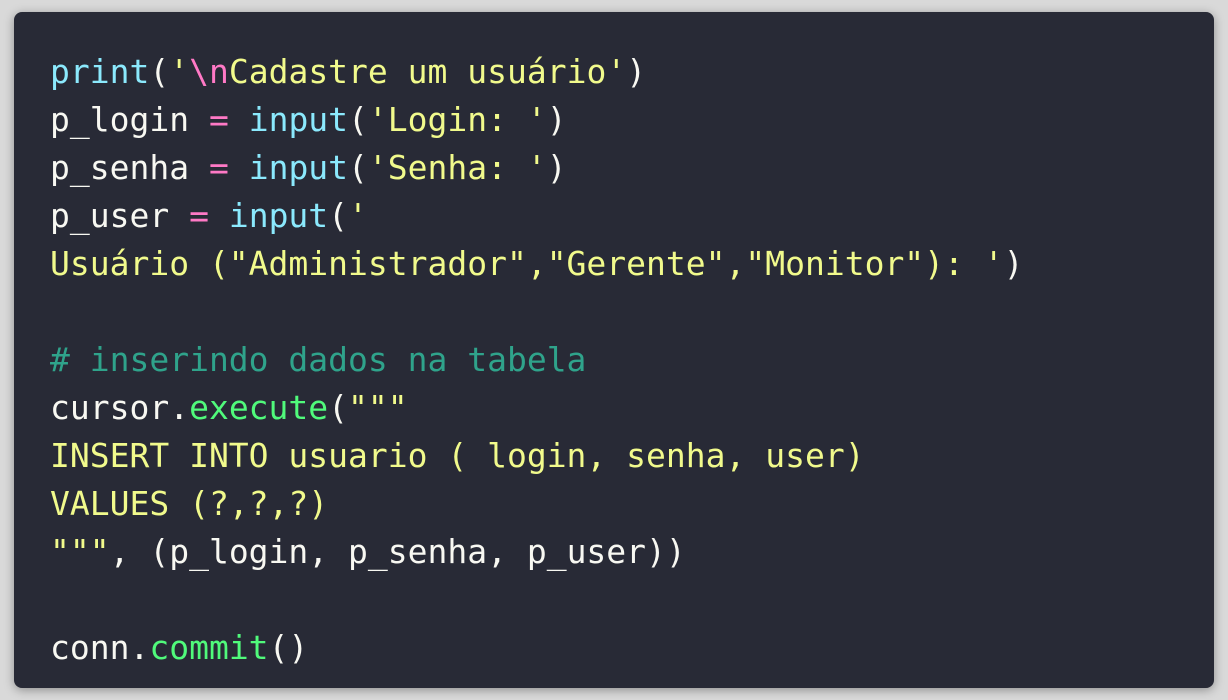 Image resolution: width=1228 pixels, height=700 pixels. Describe the element at coordinates (120, 215) in the screenshot. I see `code-token-plain: p_user` at that location.